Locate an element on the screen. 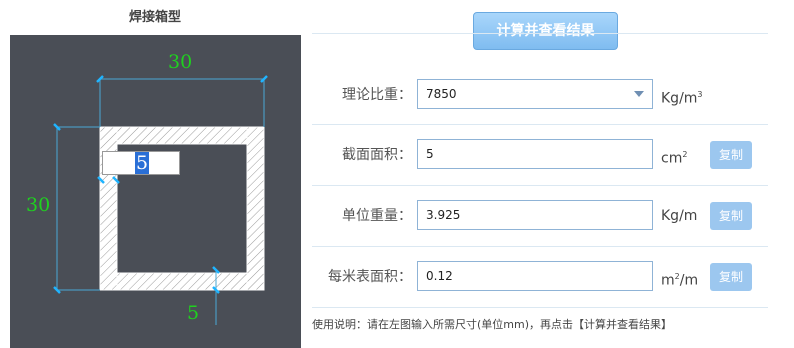  chevron-down-icon is located at coordinates (639, 94).